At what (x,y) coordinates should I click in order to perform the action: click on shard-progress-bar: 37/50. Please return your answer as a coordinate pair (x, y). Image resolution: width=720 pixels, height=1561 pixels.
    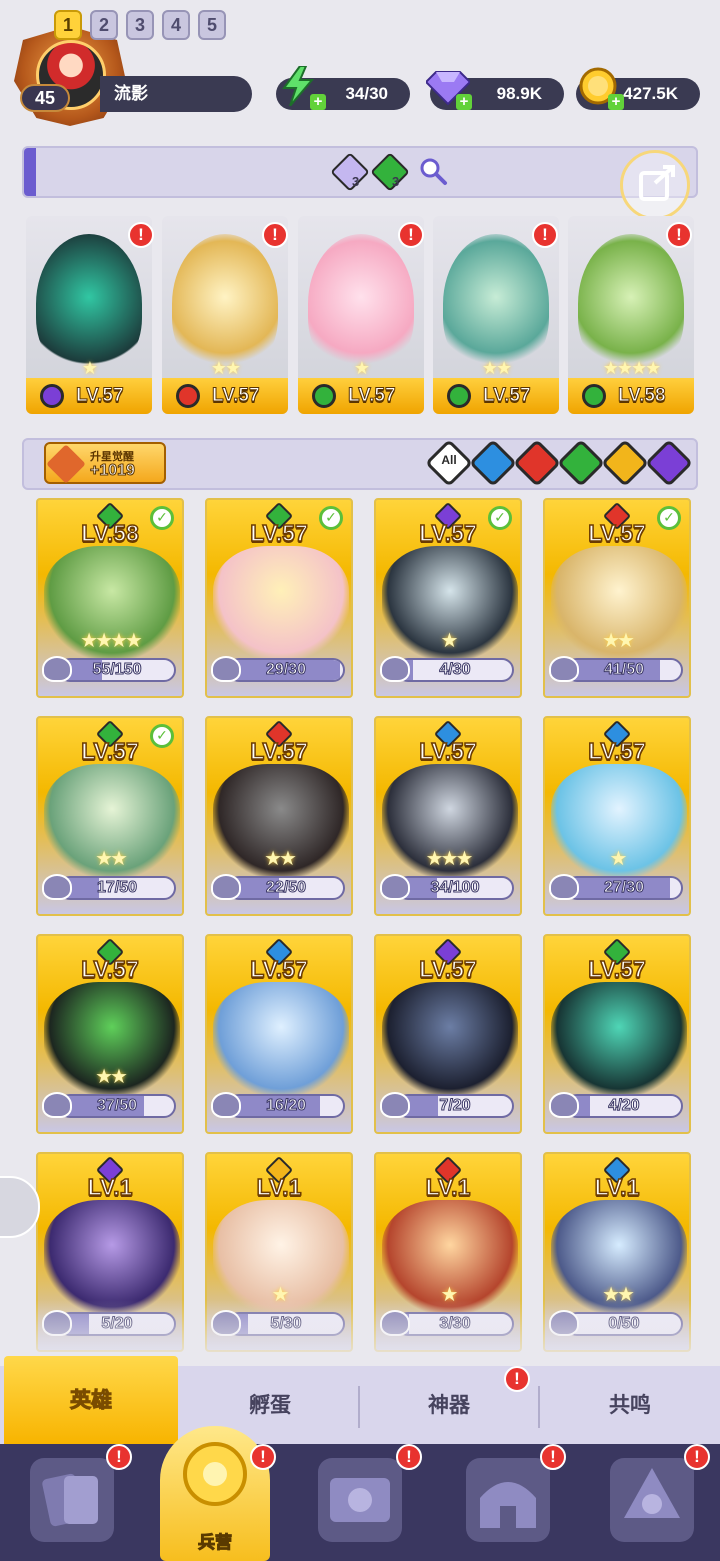
    Looking at the image, I should click on (117, 1106).